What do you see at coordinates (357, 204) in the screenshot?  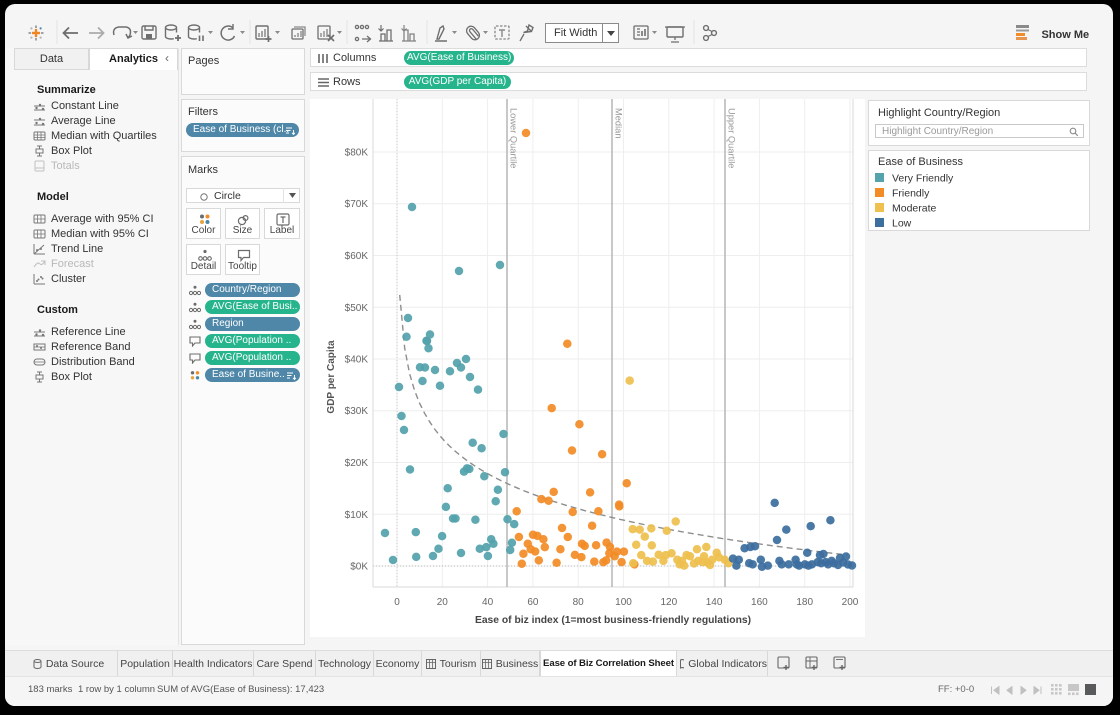 I see `svg-text: $70K` at bounding box center [357, 204].